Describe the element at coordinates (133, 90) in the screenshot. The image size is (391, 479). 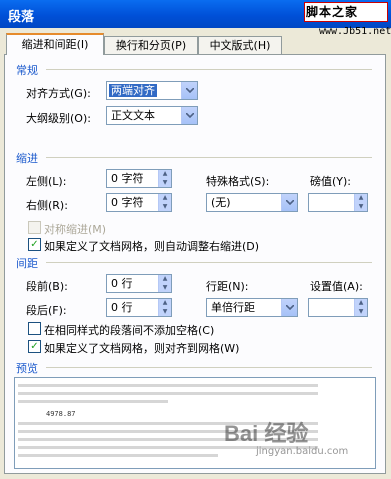
I see `alignment-value: 两端对齐` at that location.